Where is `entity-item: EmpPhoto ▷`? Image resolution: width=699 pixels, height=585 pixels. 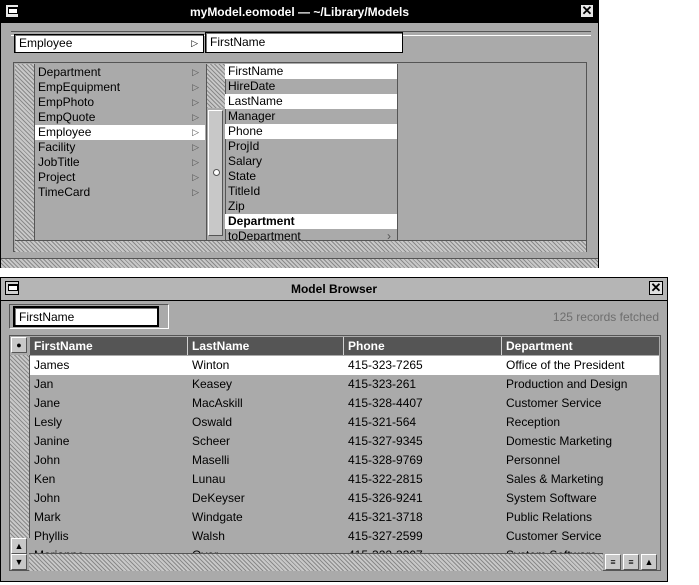
entity-item: EmpPhoto ▷ is located at coordinates (120, 102).